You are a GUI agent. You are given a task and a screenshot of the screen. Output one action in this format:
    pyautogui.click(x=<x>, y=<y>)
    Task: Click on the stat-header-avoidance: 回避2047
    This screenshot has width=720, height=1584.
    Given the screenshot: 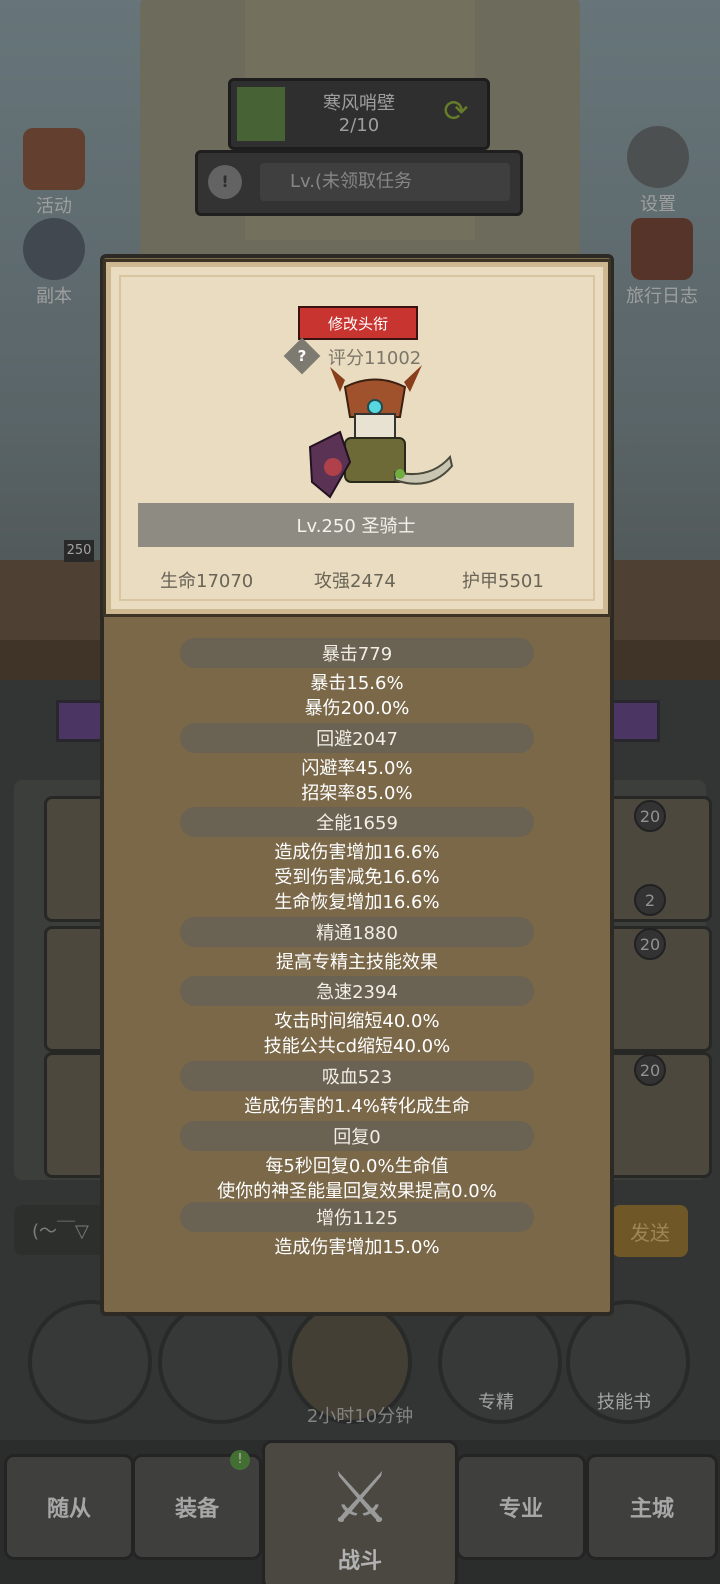 What is the action you would take?
    pyautogui.click(x=357, y=738)
    